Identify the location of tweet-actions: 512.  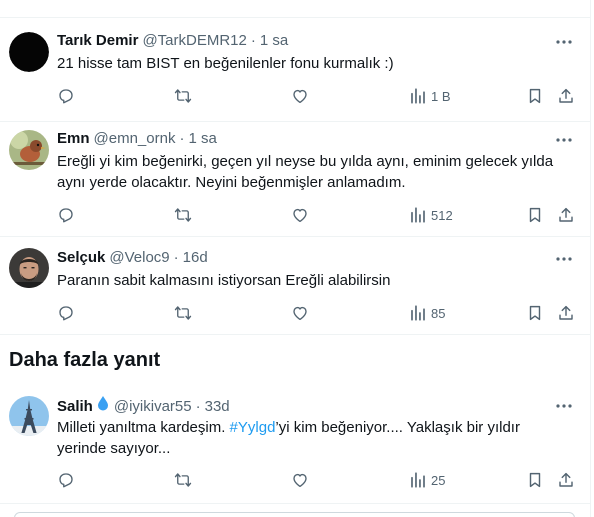
(315, 215).